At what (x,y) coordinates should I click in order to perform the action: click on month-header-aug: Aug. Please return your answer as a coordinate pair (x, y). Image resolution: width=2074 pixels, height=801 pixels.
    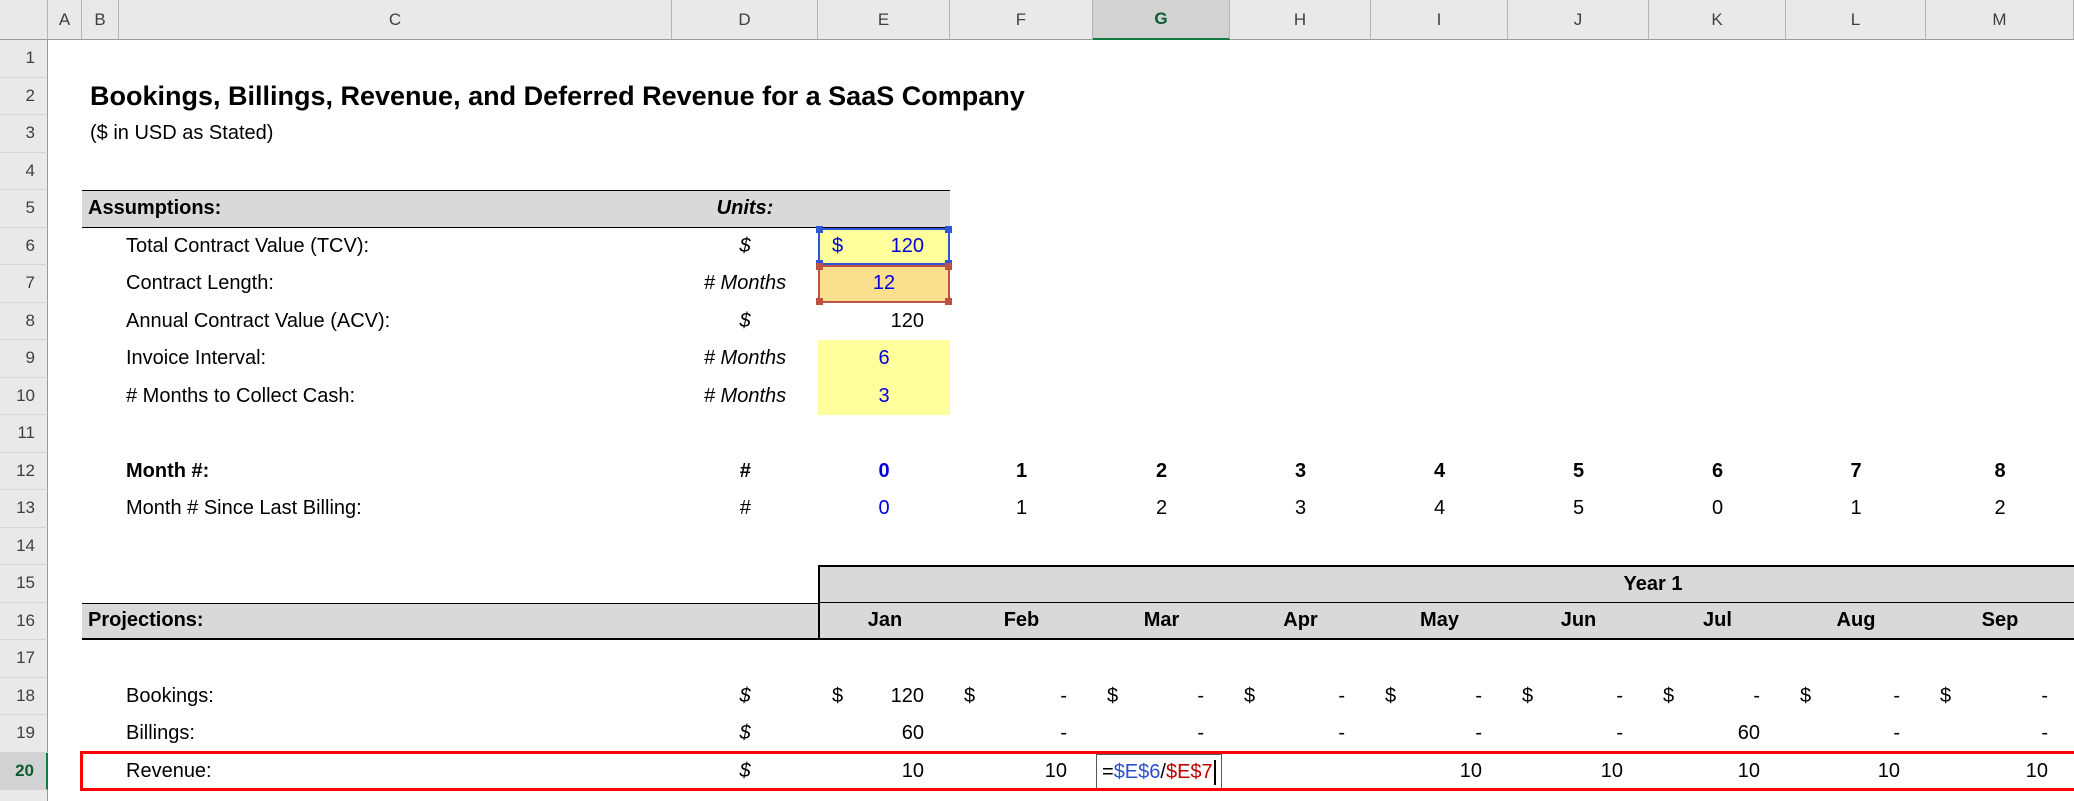
    Looking at the image, I should click on (1856, 621).